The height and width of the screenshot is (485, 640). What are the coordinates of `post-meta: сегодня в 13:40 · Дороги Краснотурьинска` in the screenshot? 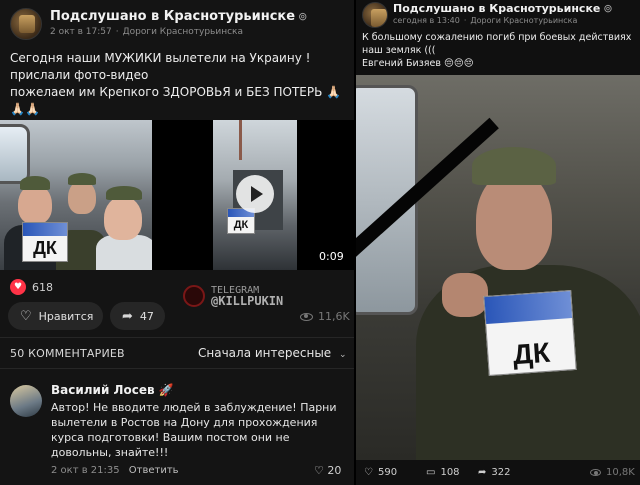 It's located at (487, 20).